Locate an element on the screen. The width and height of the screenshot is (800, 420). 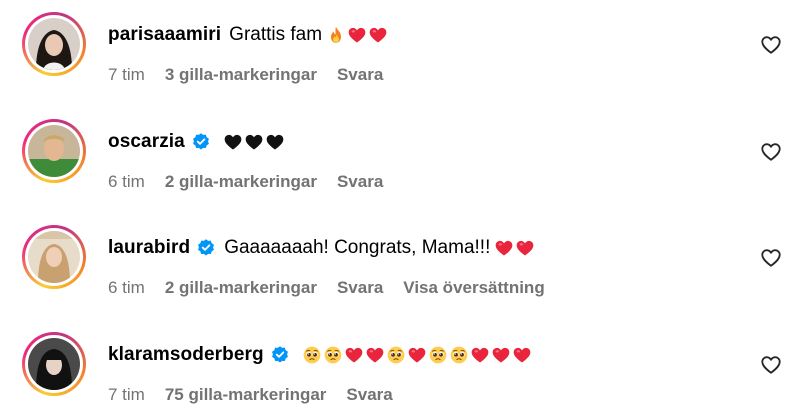
fire-emoji-icon is located at coordinates (336, 35).